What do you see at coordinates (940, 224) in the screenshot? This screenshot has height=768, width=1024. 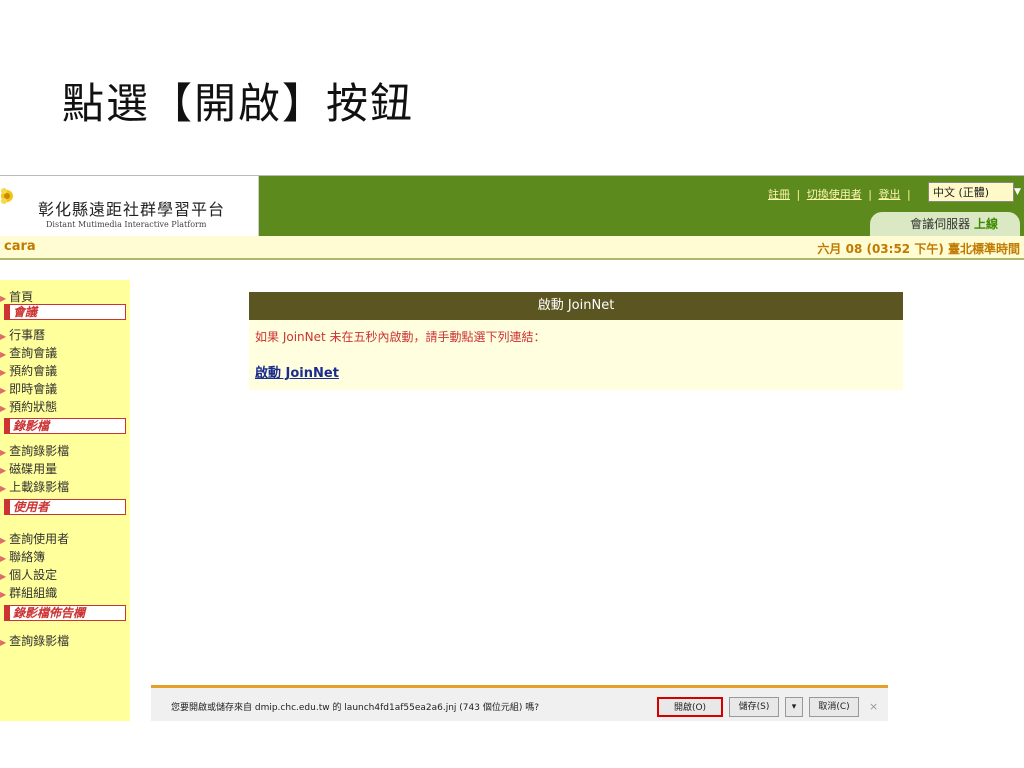 I see `server-label: 會議伺服器` at bounding box center [940, 224].